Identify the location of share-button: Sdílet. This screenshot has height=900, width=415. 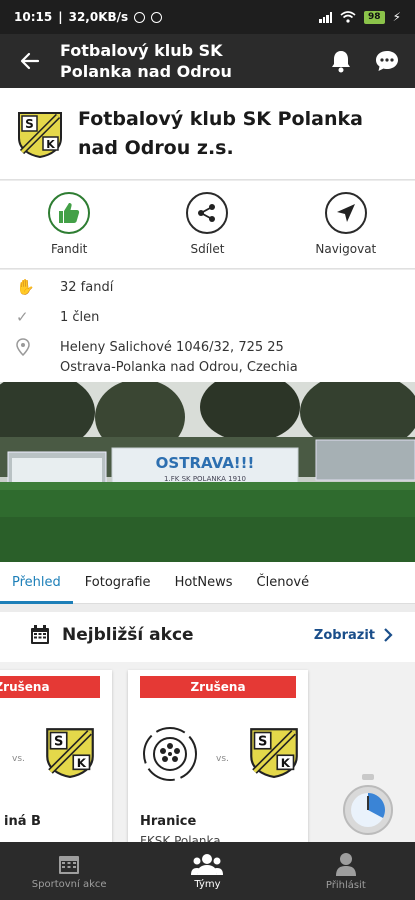
(207, 224).